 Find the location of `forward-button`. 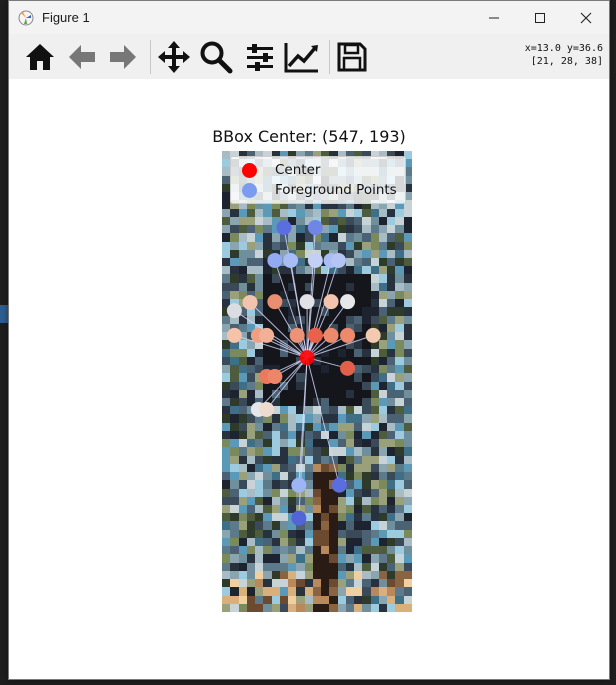

forward-button is located at coordinates (123, 57).